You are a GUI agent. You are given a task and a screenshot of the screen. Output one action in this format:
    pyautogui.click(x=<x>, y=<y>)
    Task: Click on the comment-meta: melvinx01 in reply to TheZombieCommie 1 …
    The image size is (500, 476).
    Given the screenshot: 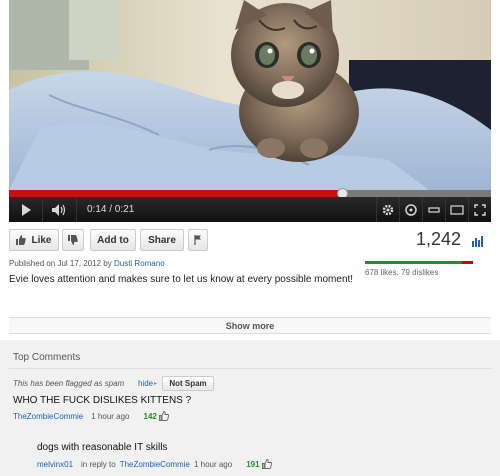 What is the action you would take?
    pyautogui.click(x=154, y=464)
    